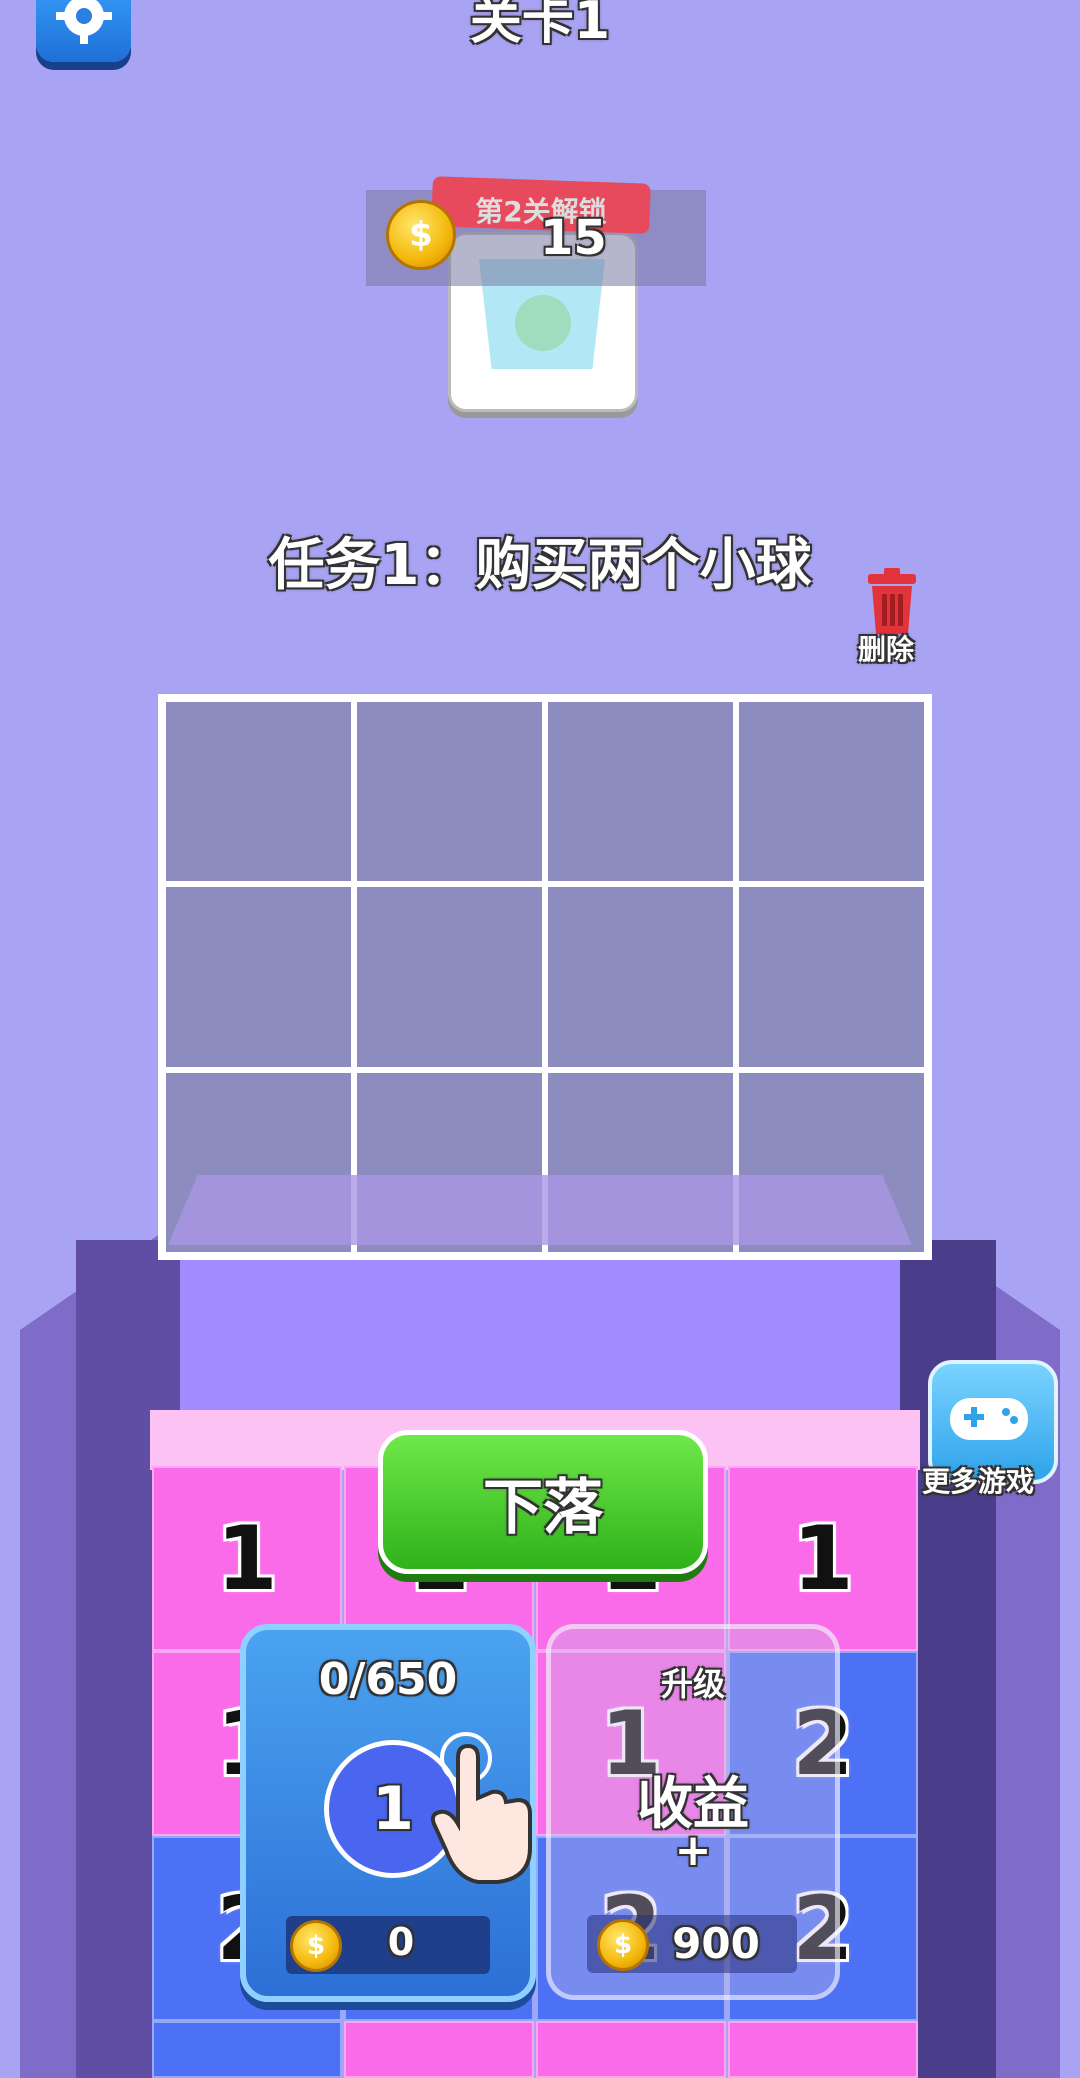  What do you see at coordinates (978, 1481) in the screenshot?
I see `more-games-label: 更多游戏` at bounding box center [978, 1481].